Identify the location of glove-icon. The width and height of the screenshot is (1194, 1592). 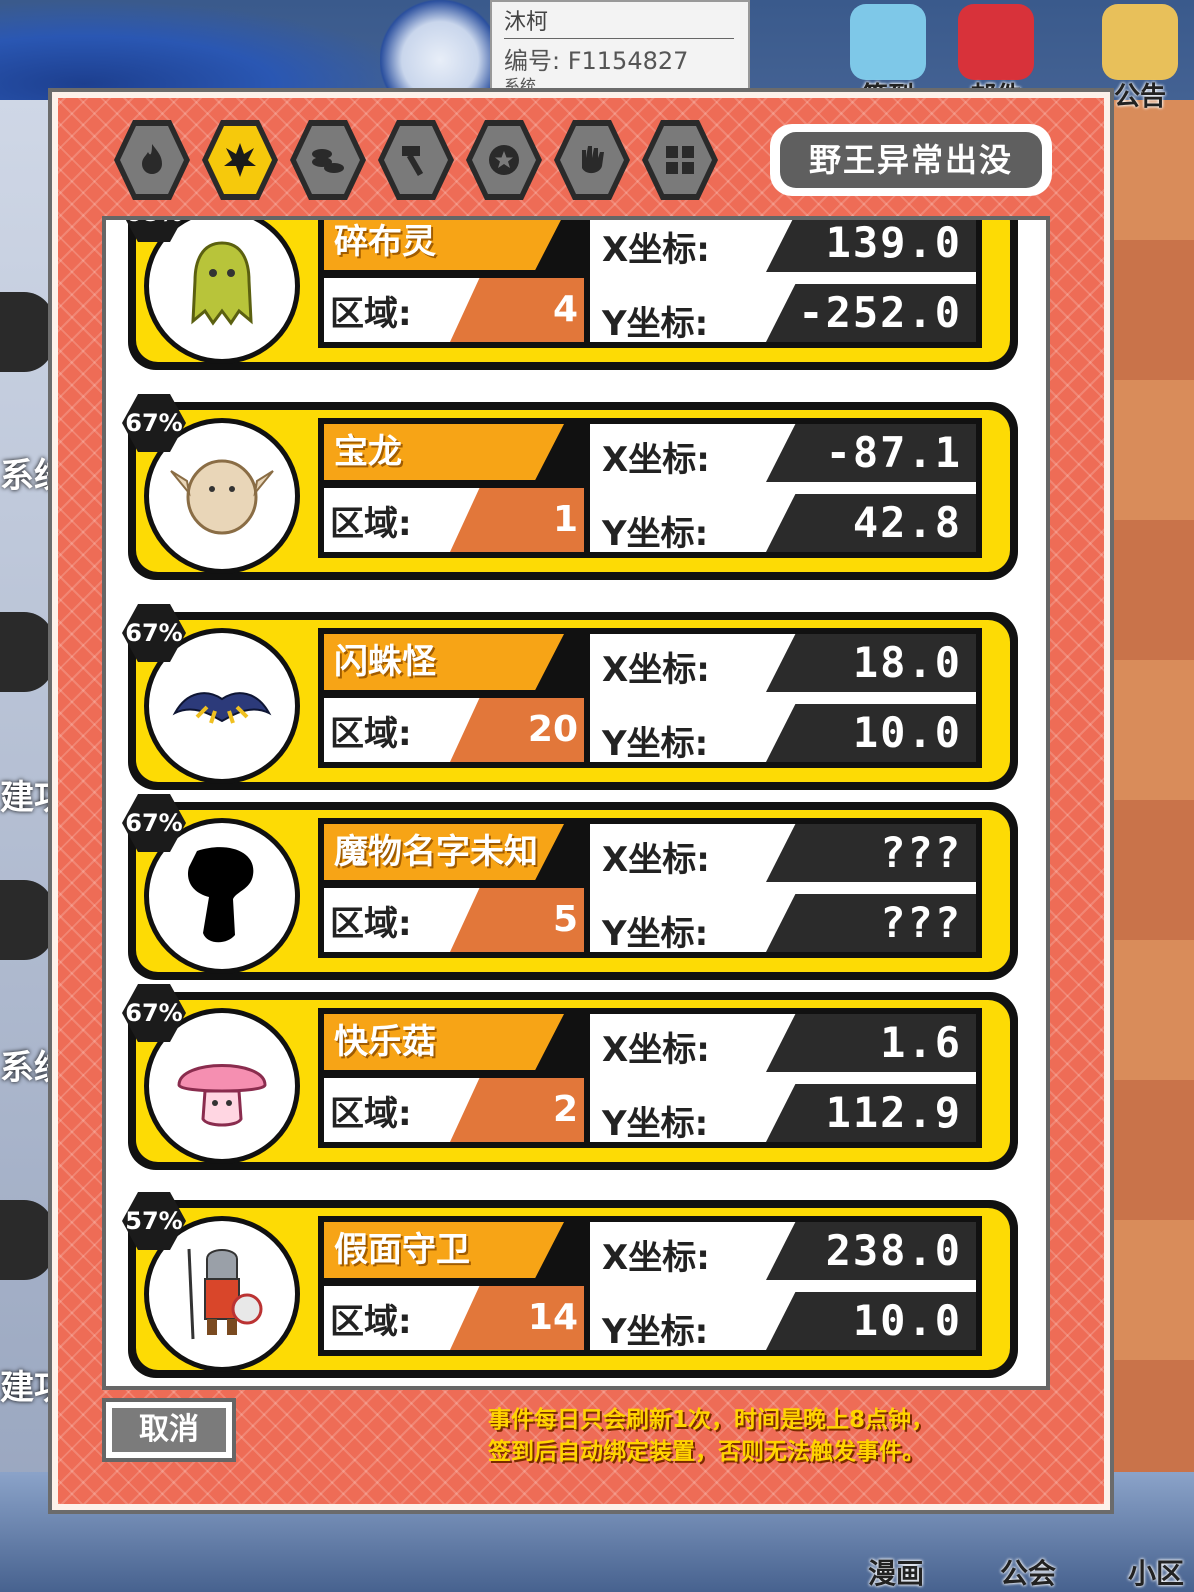
(593, 160).